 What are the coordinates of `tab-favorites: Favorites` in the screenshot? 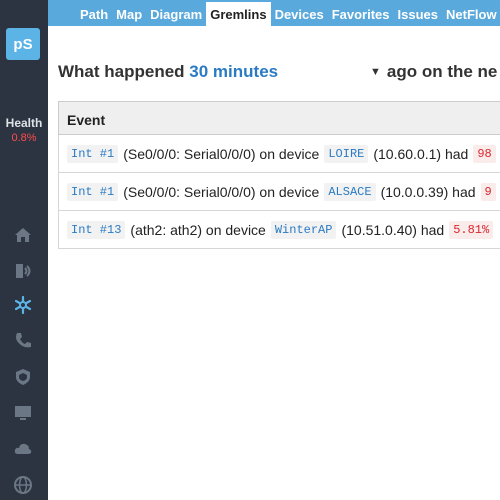 It's located at (361, 13).